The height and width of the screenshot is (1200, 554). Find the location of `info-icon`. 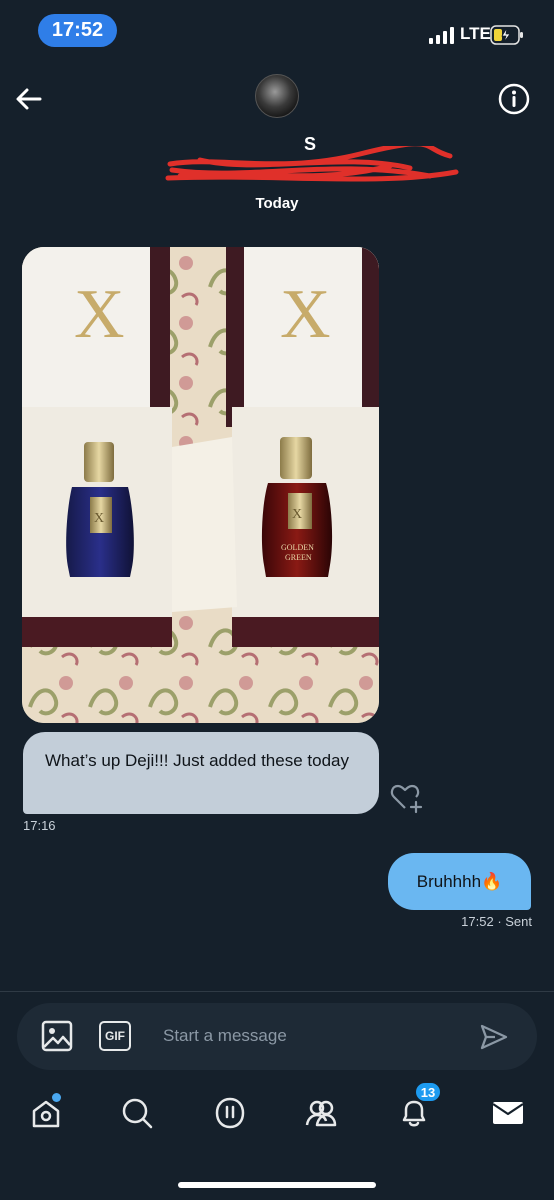

info-icon is located at coordinates (514, 99).